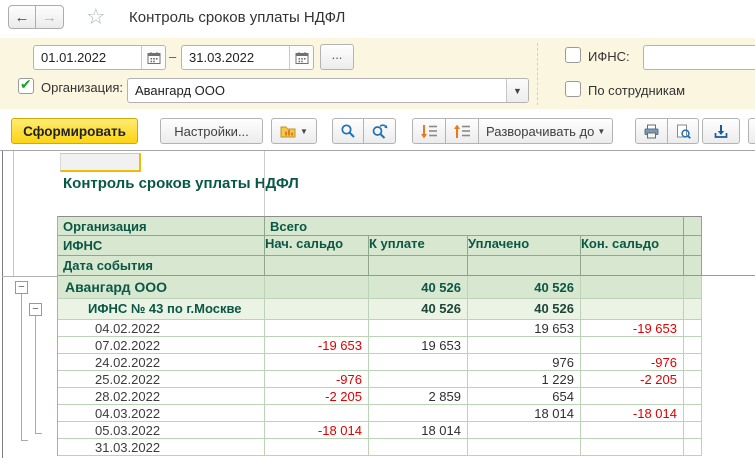 The height and width of the screenshot is (458, 755). Describe the element at coordinates (161, 226) in the screenshot. I see `header-org: Организация` at that location.